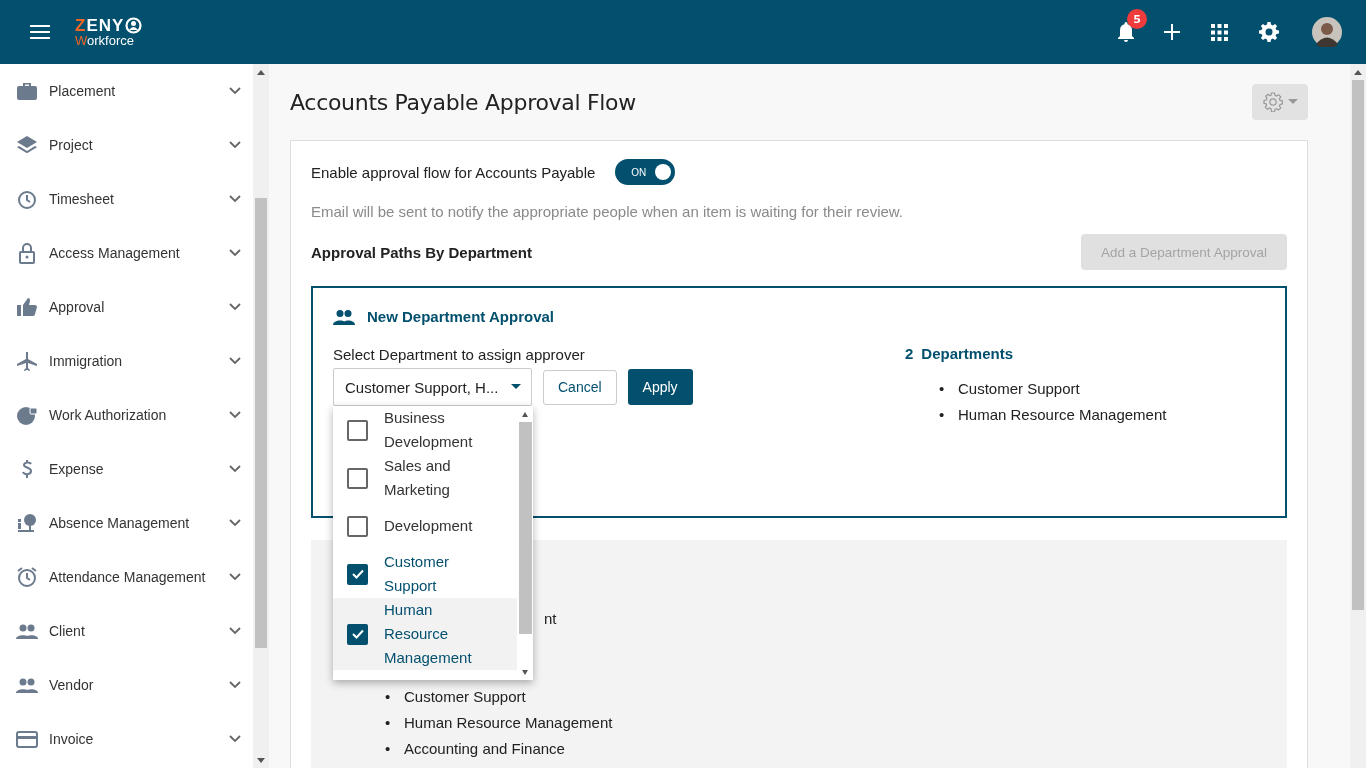 The height and width of the screenshot is (768, 1366). What do you see at coordinates (425, 478) in the screenshot?
I see `dropdown-option: Sales and Marketing` at bounding box center [425, 478].